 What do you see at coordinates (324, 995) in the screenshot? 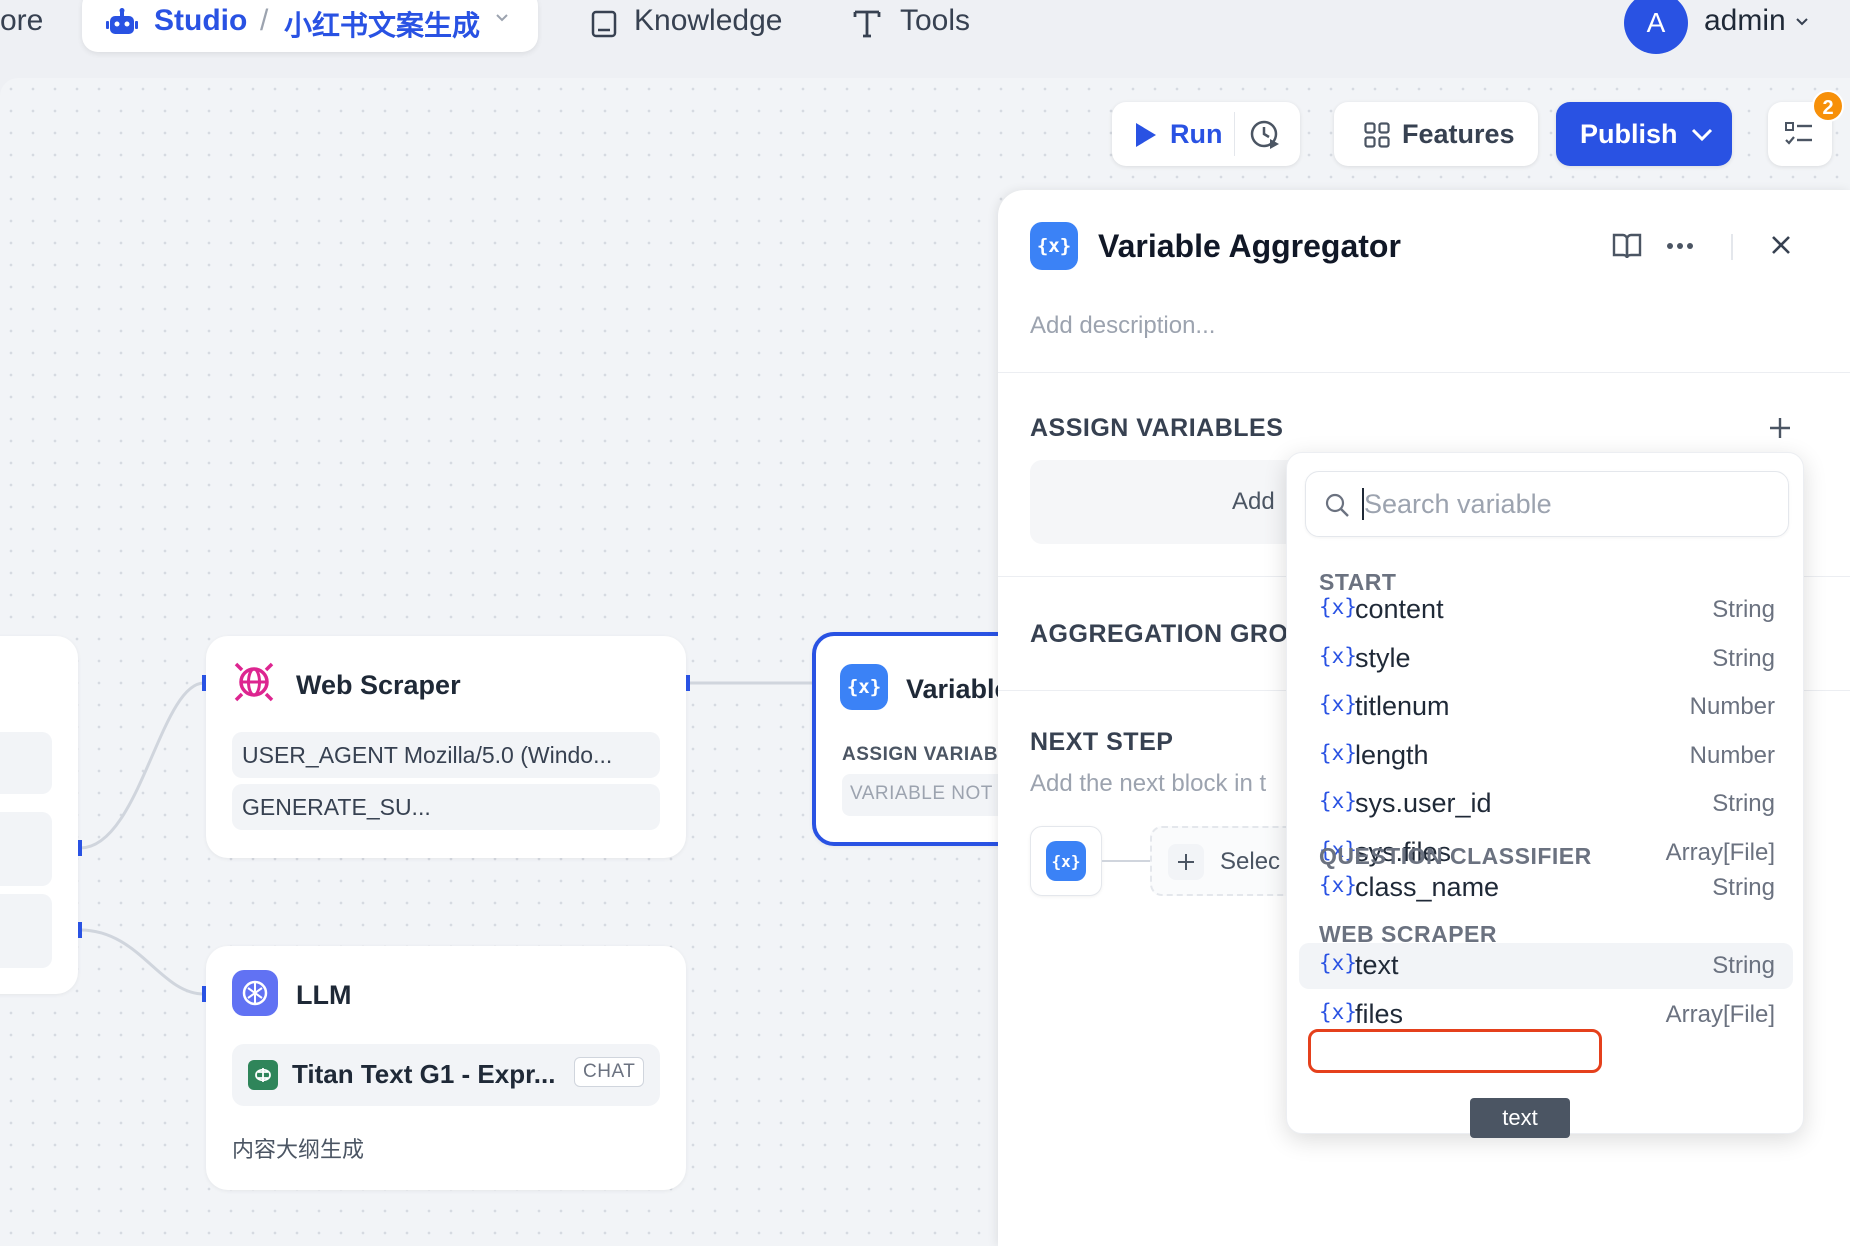
I see `llm-title: LLM` at bounding box center [324, 995].